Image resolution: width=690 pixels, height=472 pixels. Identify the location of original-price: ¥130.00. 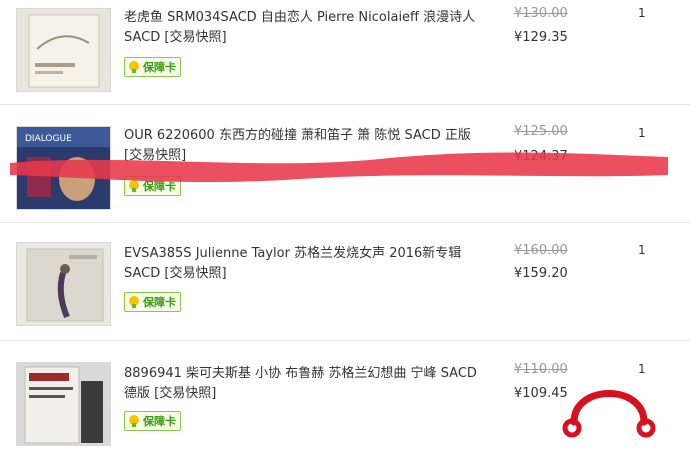
(541, 13).